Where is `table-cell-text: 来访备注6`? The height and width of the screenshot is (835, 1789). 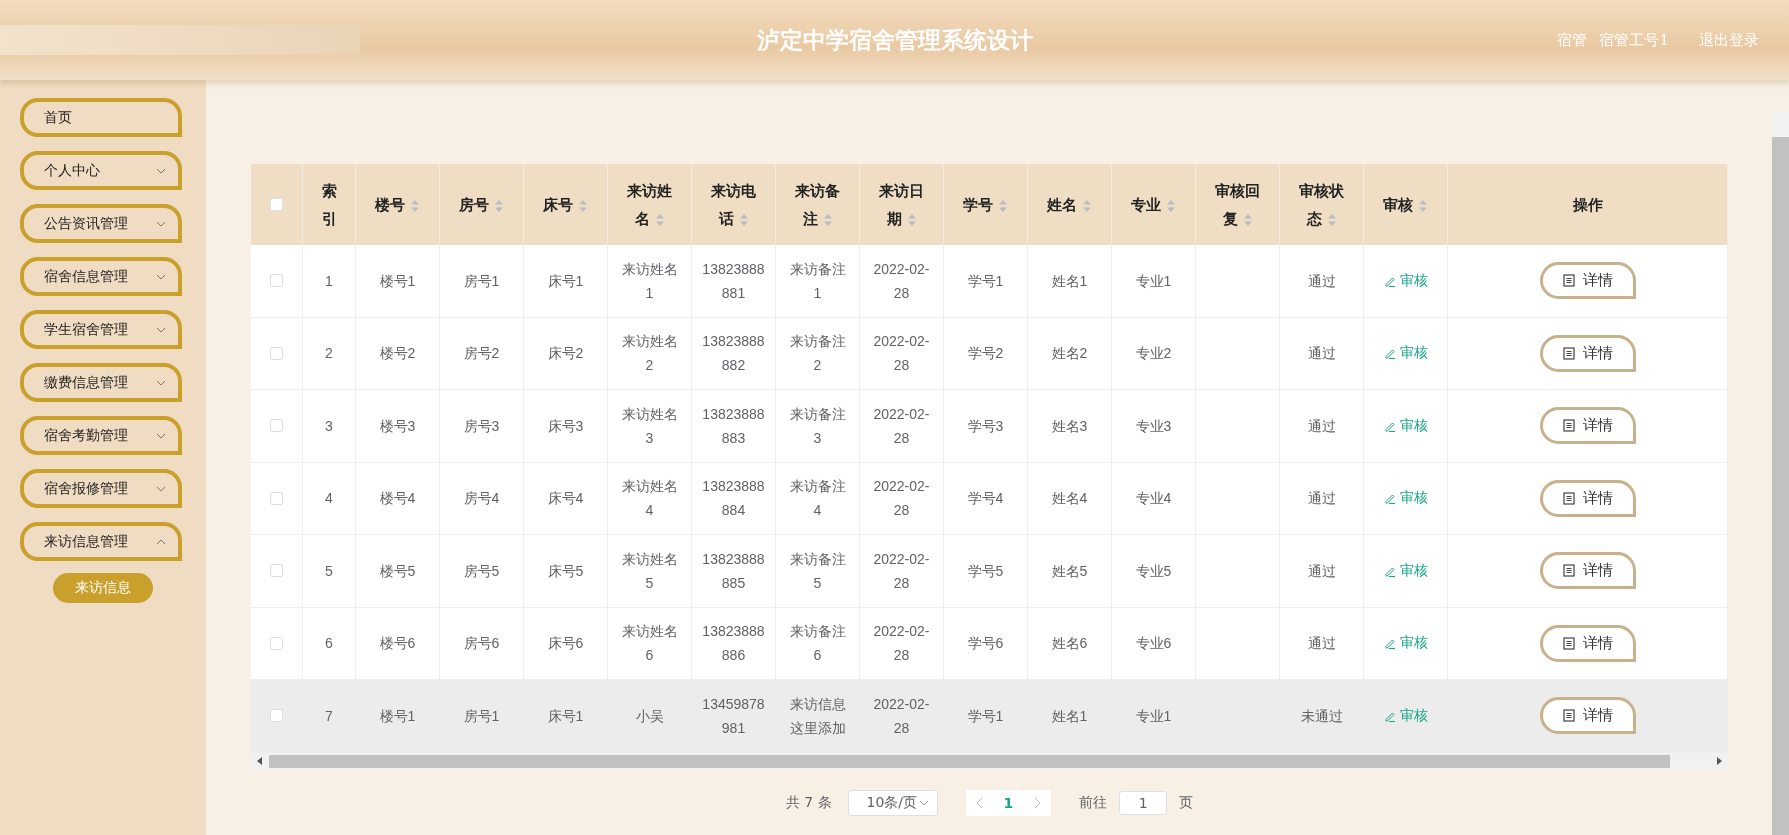 table-cell-text: 来访备注6 is located at coordinates (817, 644).